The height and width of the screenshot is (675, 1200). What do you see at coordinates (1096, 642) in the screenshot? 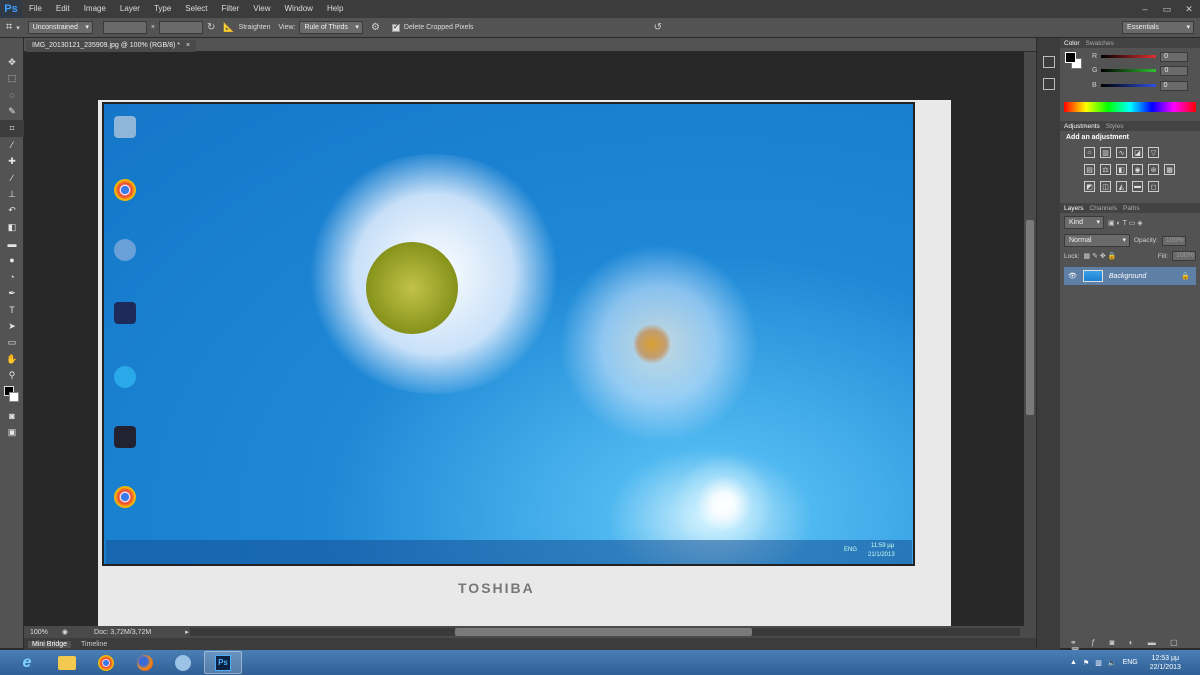
I see `fx-icon: ƒ` at bounding box center [1096, 642].